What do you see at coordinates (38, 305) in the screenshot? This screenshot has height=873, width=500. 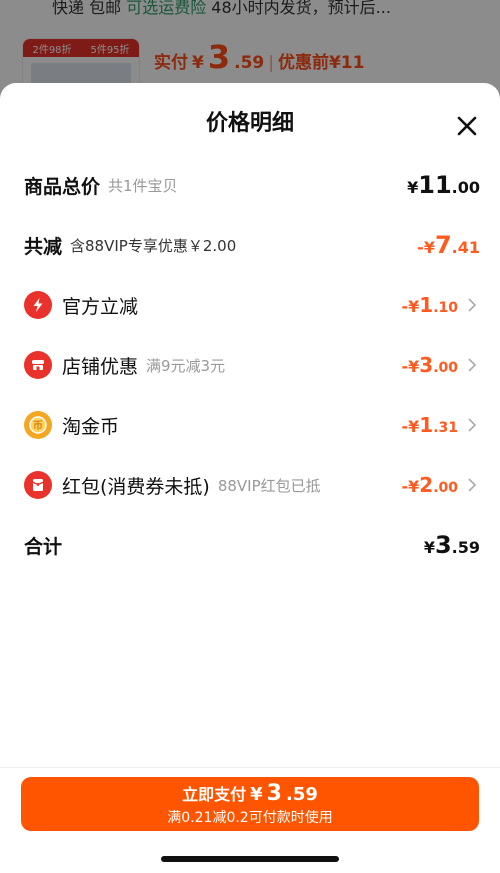 I see `lightning-icon` at bounding box center [38, 305].